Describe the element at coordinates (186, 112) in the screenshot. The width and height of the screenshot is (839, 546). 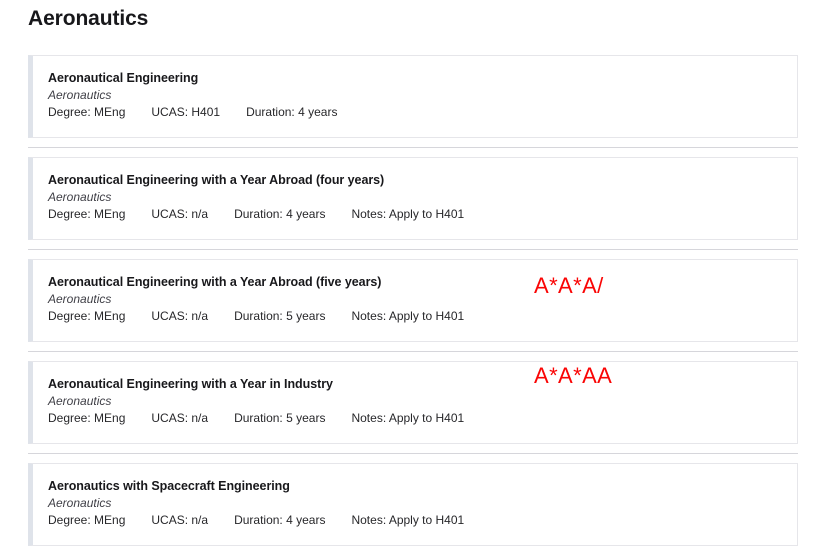
I see `course-ucas: UCAS: H401` at that location.